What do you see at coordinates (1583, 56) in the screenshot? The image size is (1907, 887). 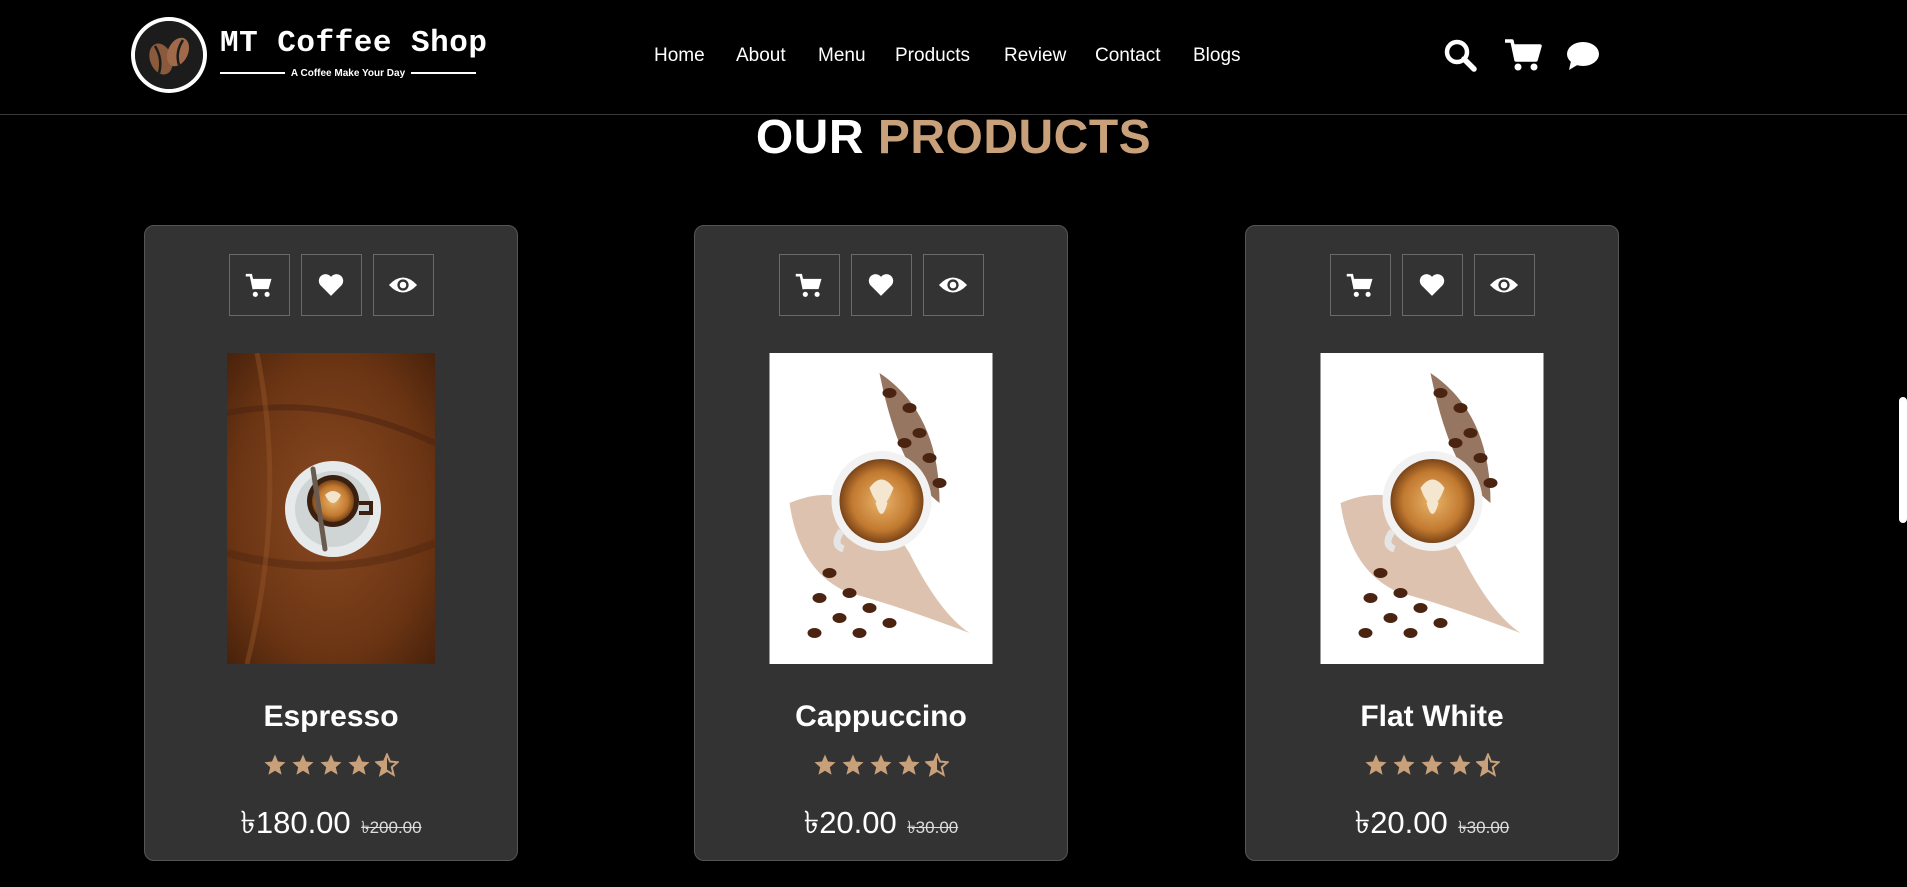 I see `chat-icon` at bounding box center [1583, 56].